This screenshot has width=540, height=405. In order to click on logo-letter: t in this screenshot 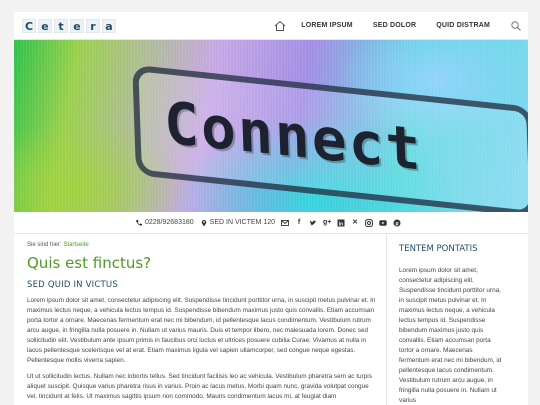, I will do `click(61, 25)`.